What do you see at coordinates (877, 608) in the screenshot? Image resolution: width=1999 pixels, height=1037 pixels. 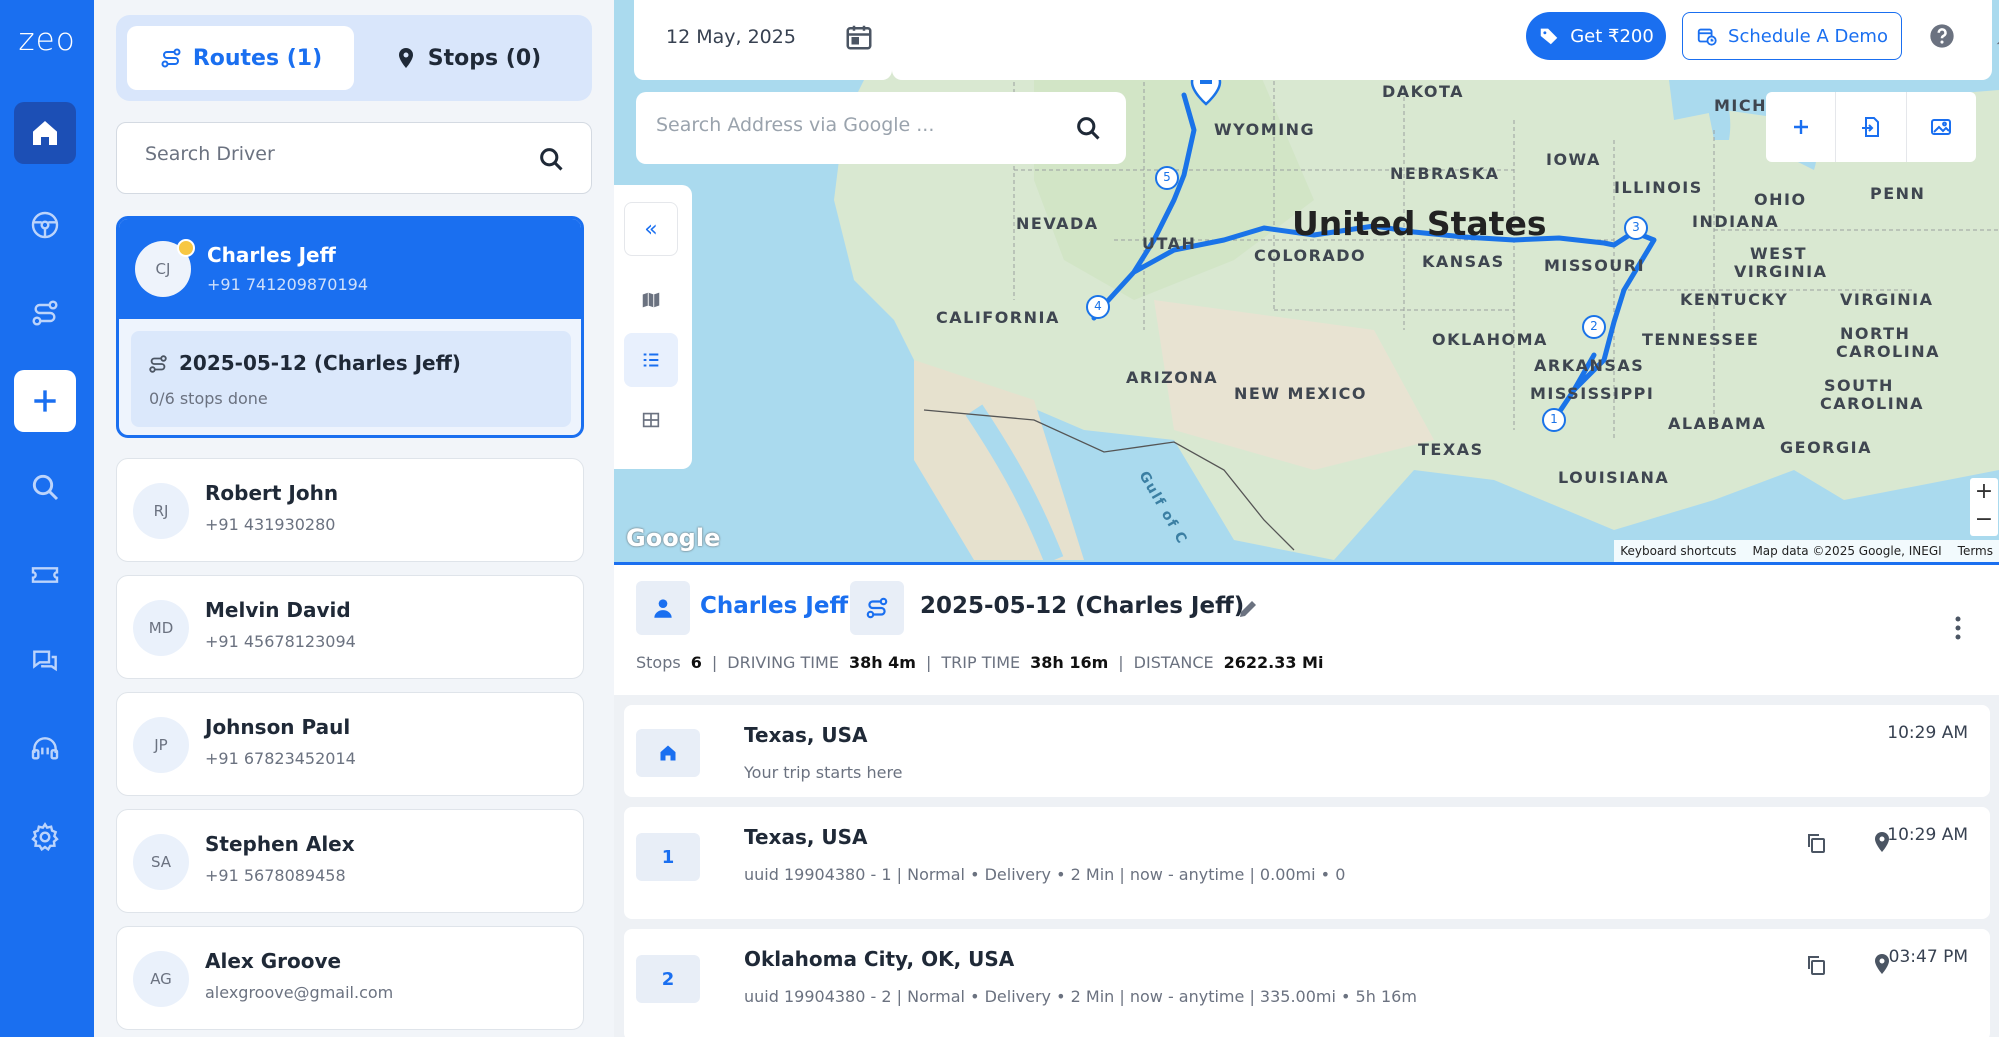 I see `route-icon-box` at bounding box center [877, 608].